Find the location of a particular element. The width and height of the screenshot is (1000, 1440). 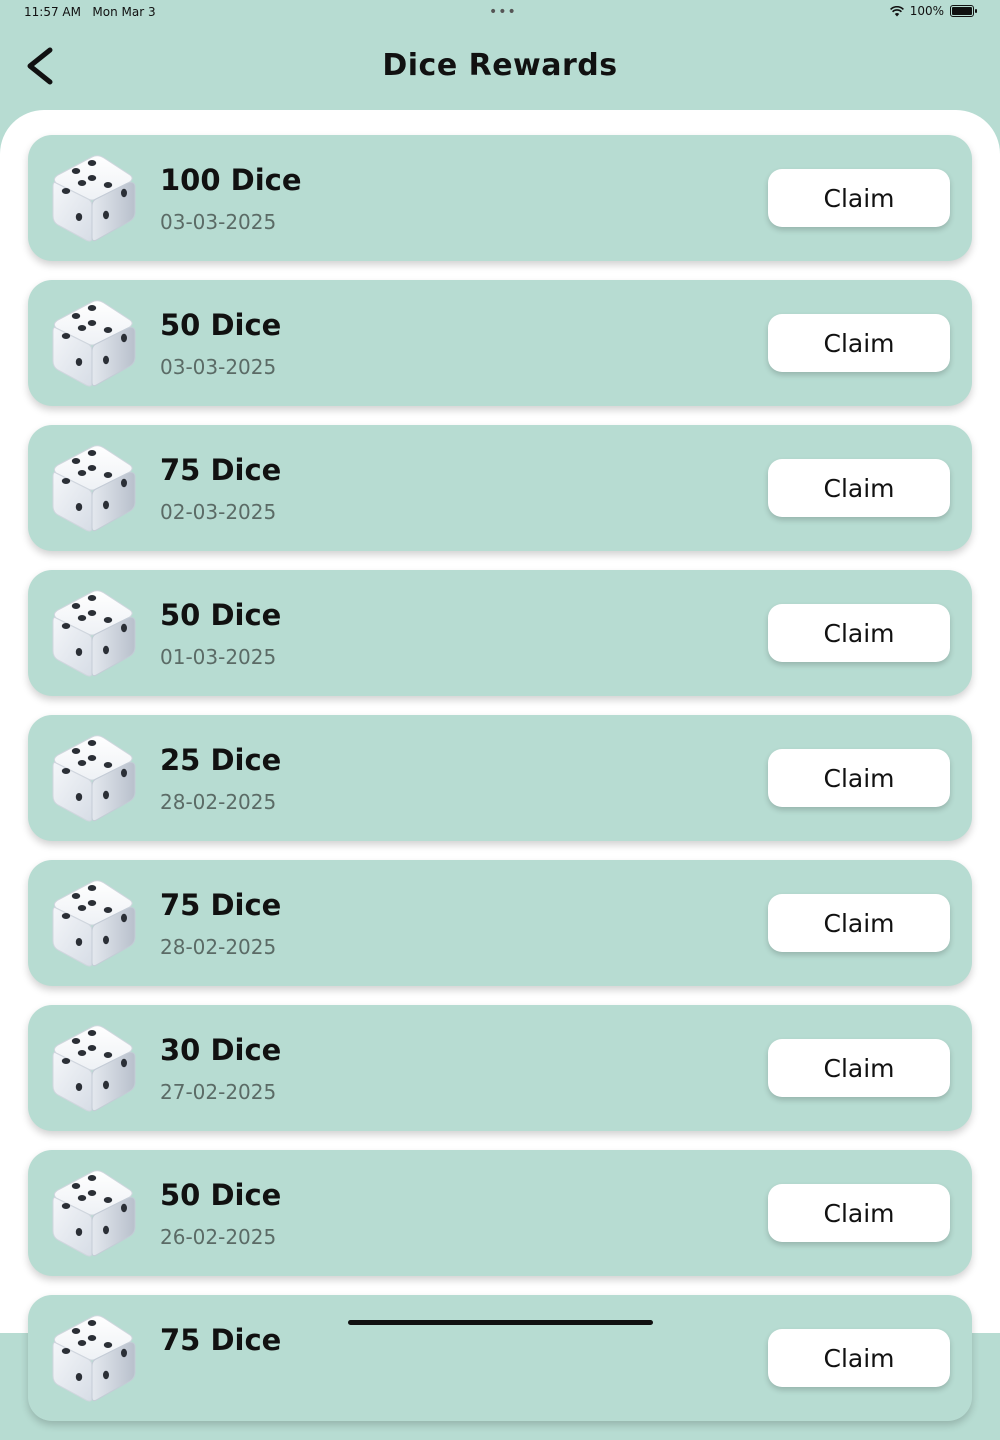

reward-card: 100 Dice 03-03-2025 Claim is located at coordinates (500, 198).